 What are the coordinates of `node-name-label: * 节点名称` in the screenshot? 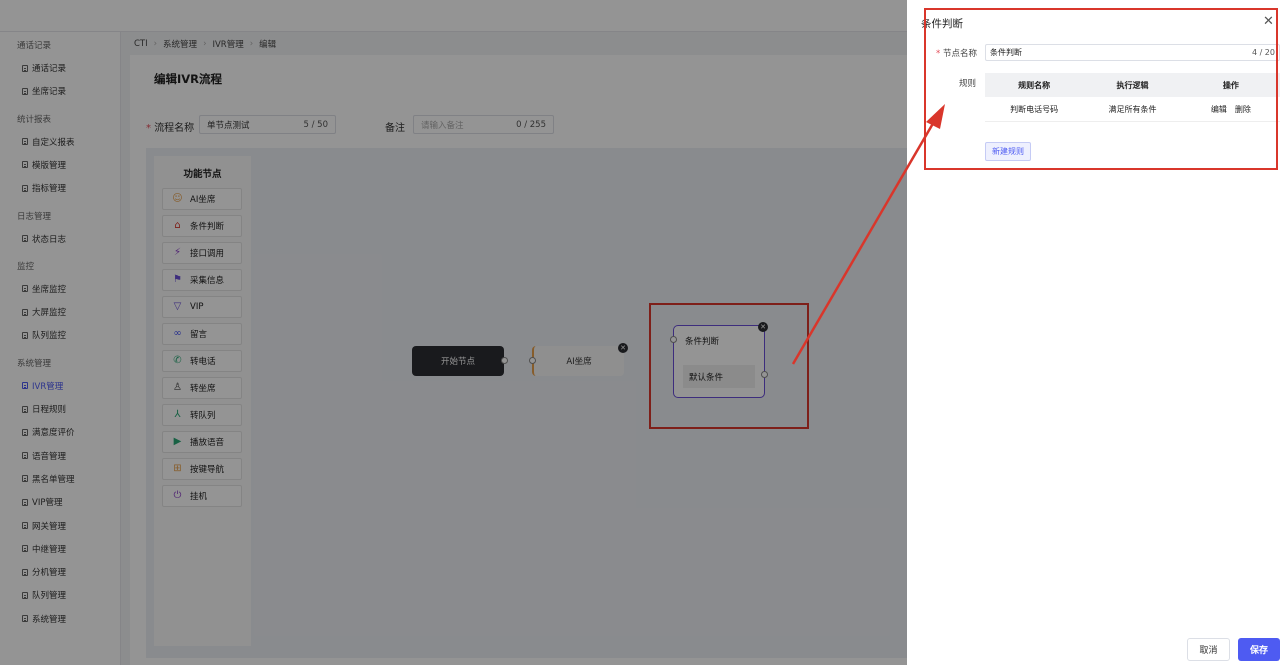 It's located at (956, 54).